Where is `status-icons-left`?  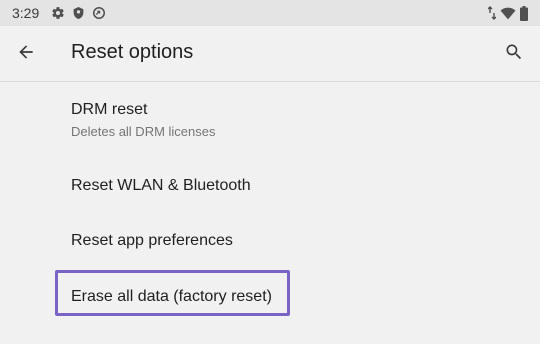 status-icons-left is located at coordinates (78, 13).